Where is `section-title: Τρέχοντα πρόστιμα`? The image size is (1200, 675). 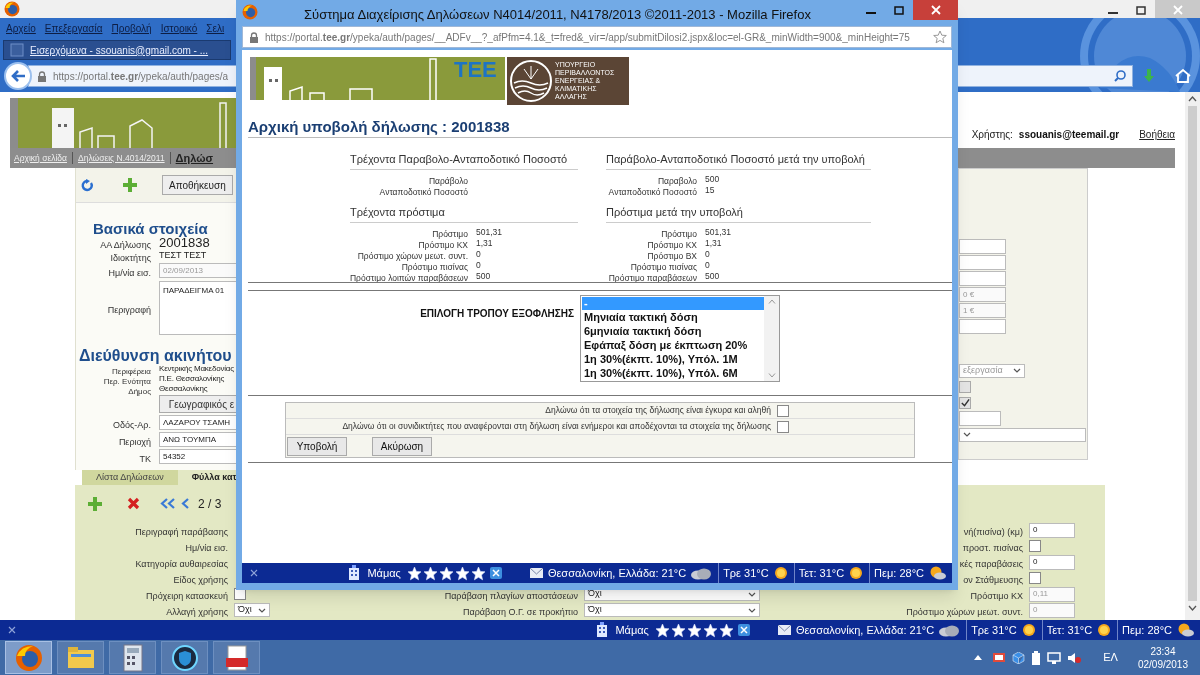
section-title: Τρέχοντα πρόστιμα is located at coordinates (464, 213).